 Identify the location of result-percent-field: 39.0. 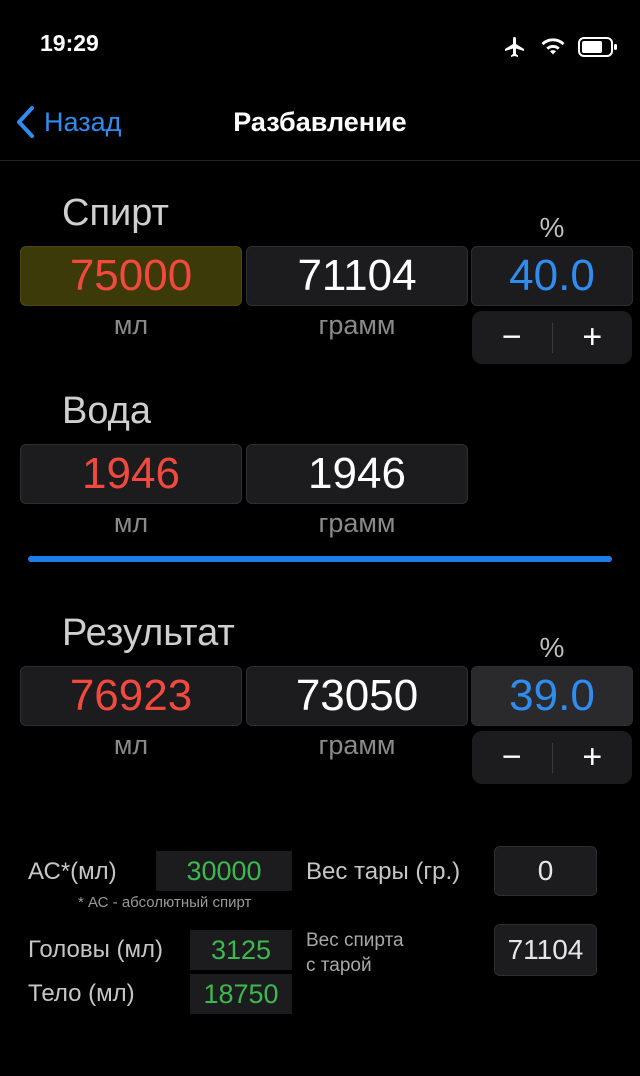
(552, 696).